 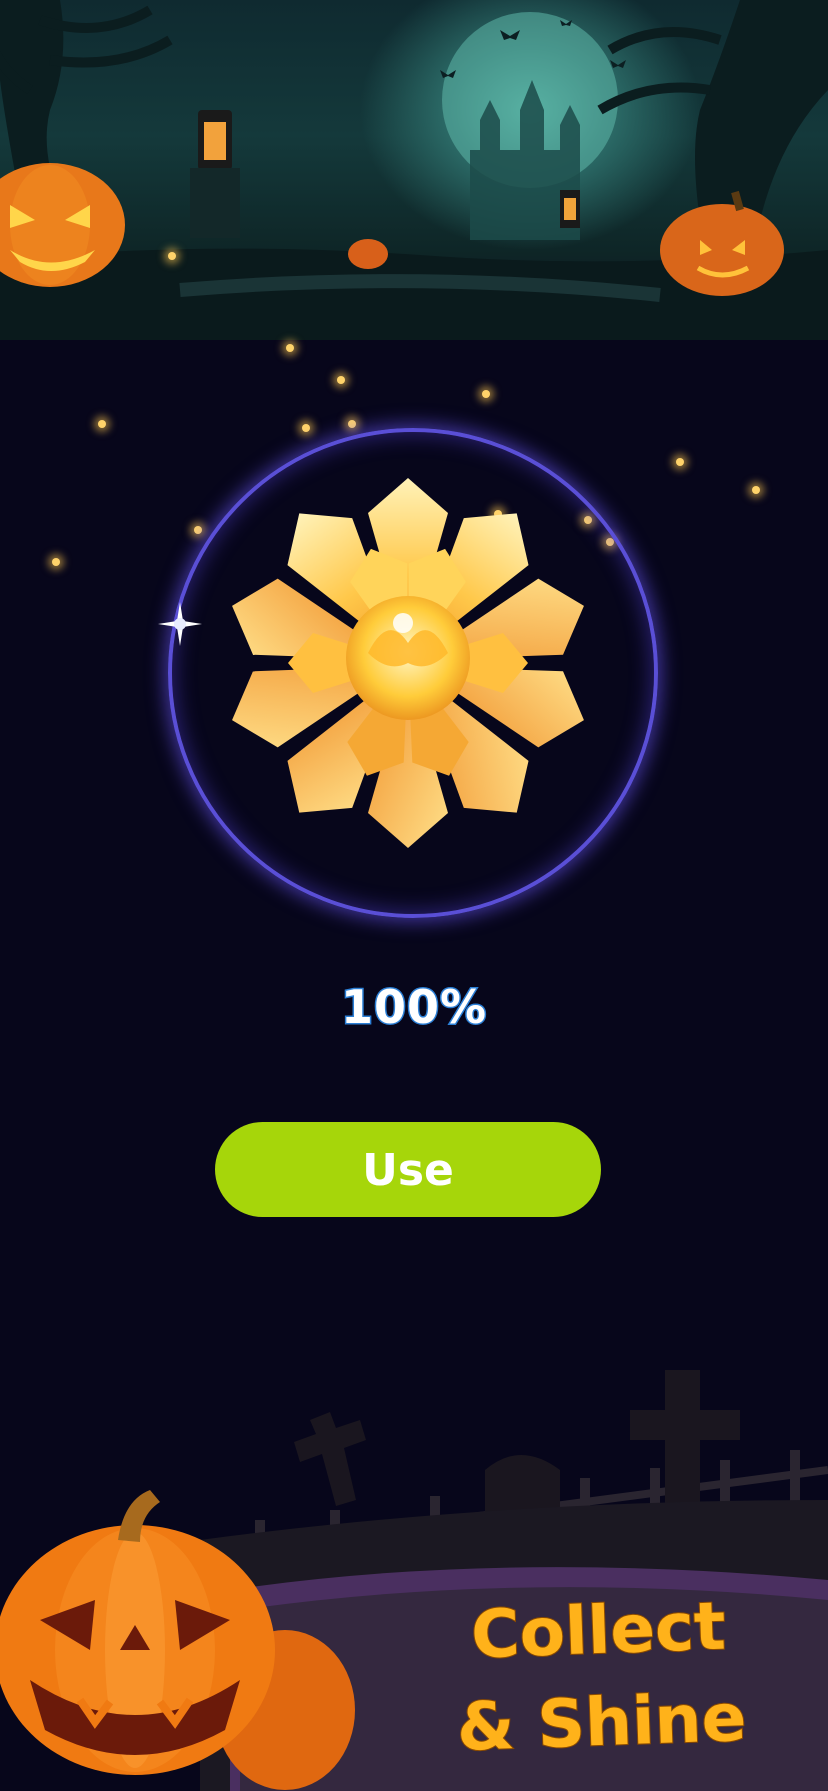 What do you see at coordinates (408, 1169) in the screenshot?
I see `use-button: Use` at bounding box center [408, 1169].